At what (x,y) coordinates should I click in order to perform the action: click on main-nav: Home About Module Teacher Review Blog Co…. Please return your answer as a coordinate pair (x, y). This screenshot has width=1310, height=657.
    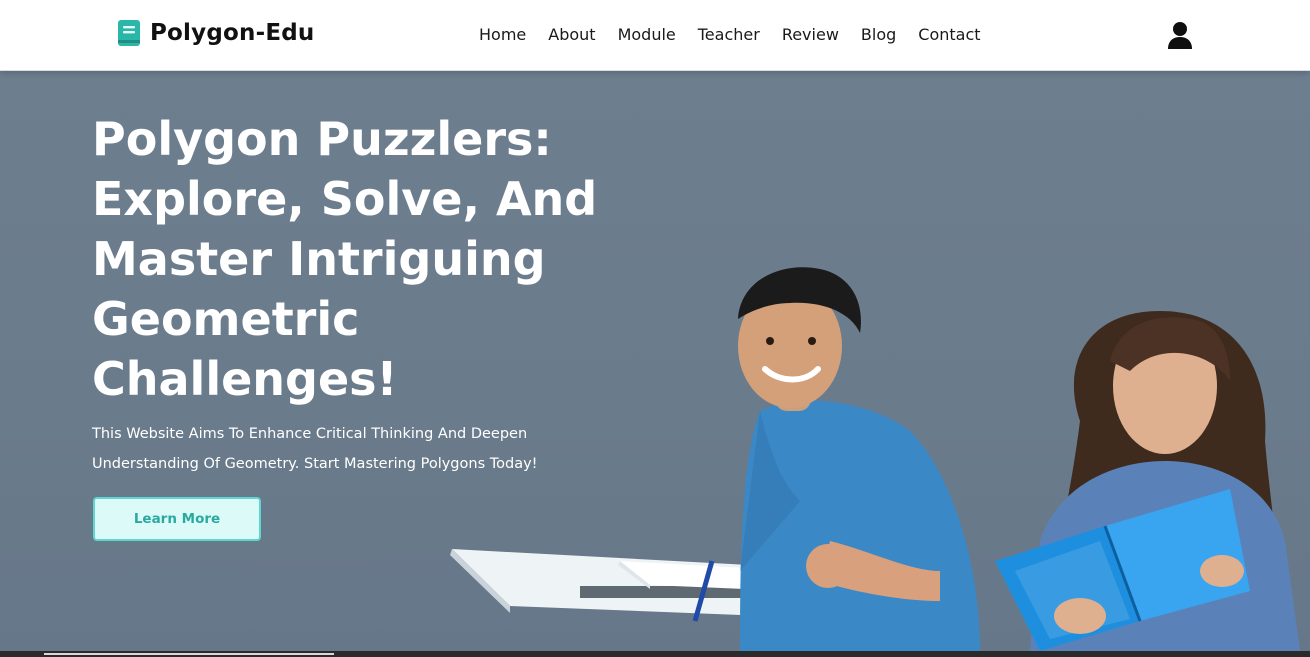
    Looking at the image, I should click on (741, 35).